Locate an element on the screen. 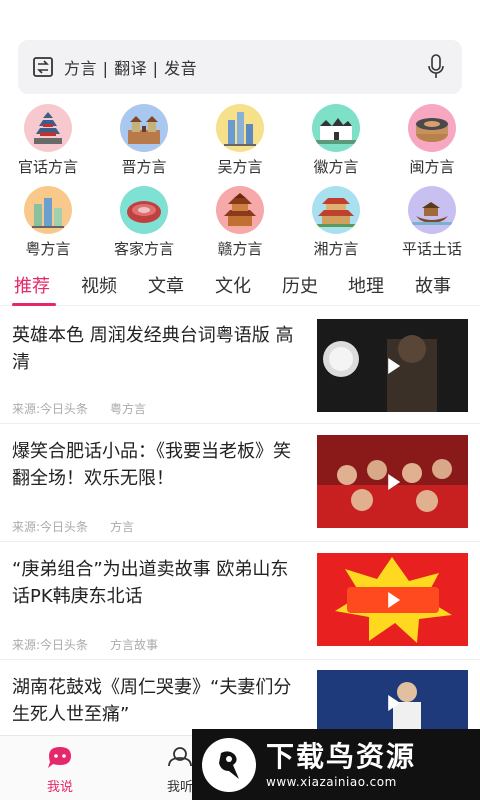  pavilion-icon is located at coordinates (240, 210).